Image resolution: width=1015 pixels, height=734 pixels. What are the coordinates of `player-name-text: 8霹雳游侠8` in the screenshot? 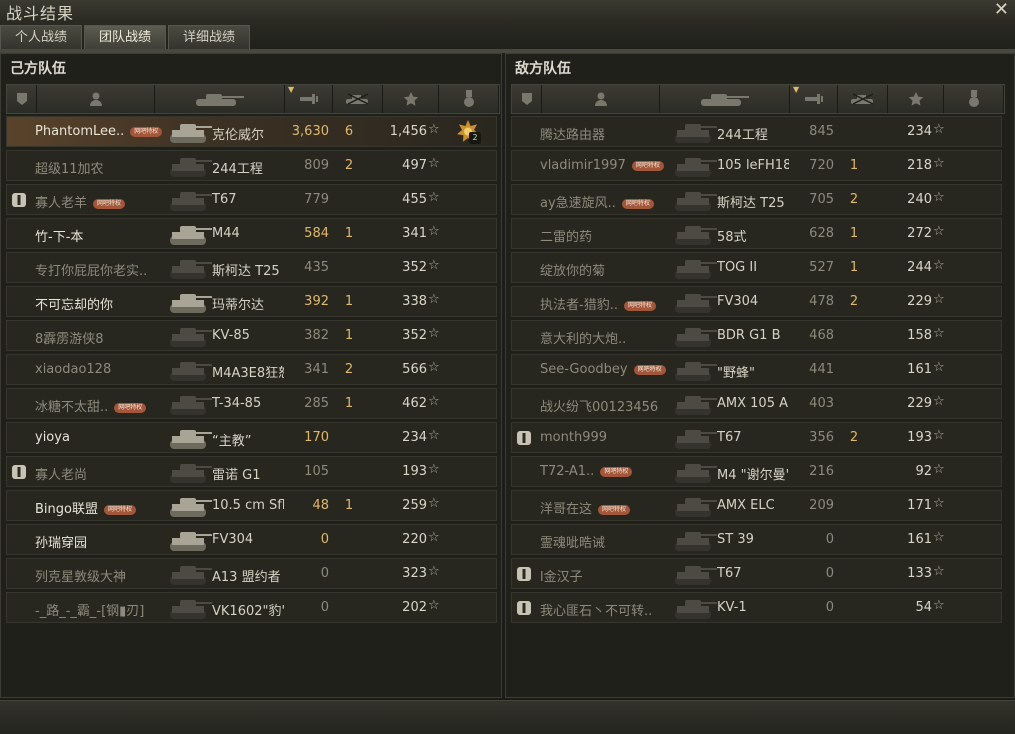 It's located at (69, 339).